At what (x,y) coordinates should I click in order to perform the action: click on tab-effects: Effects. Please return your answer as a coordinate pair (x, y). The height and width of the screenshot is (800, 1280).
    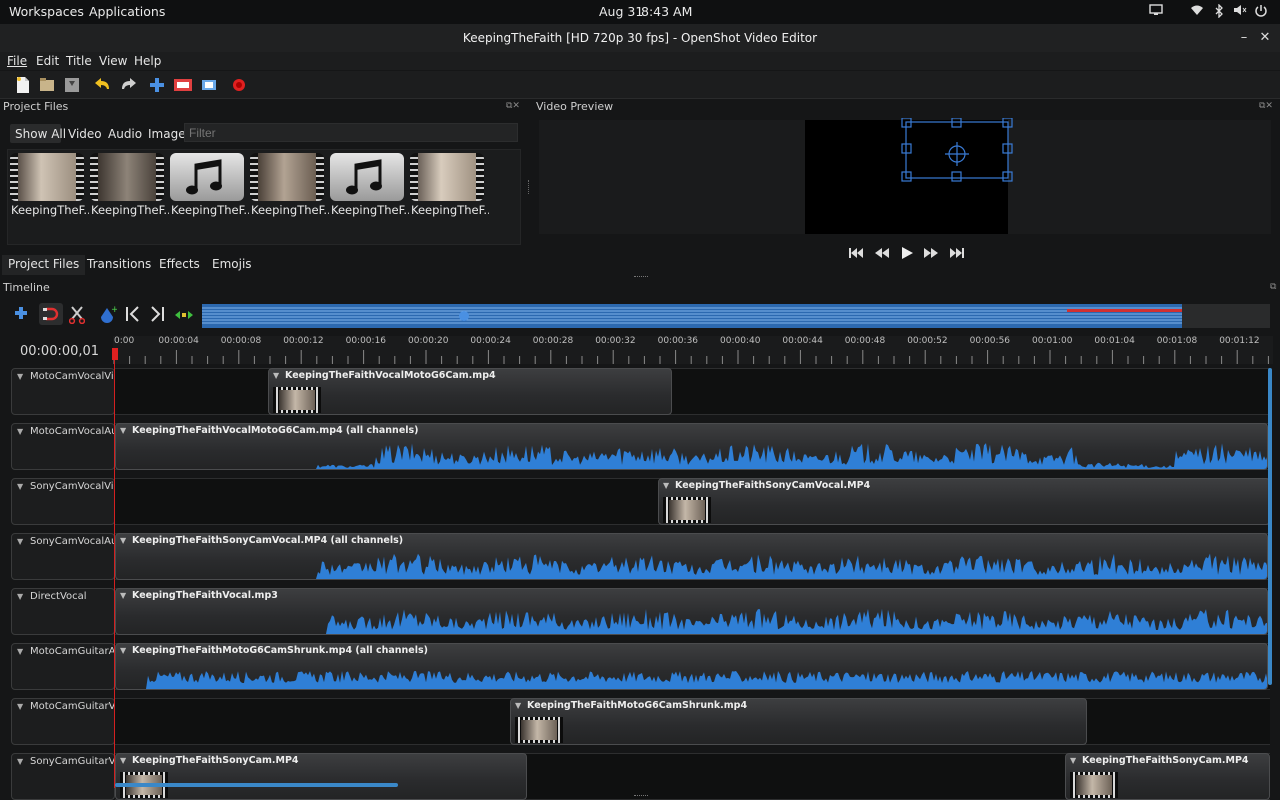
    Looking at the image, I should click on (179, 265).